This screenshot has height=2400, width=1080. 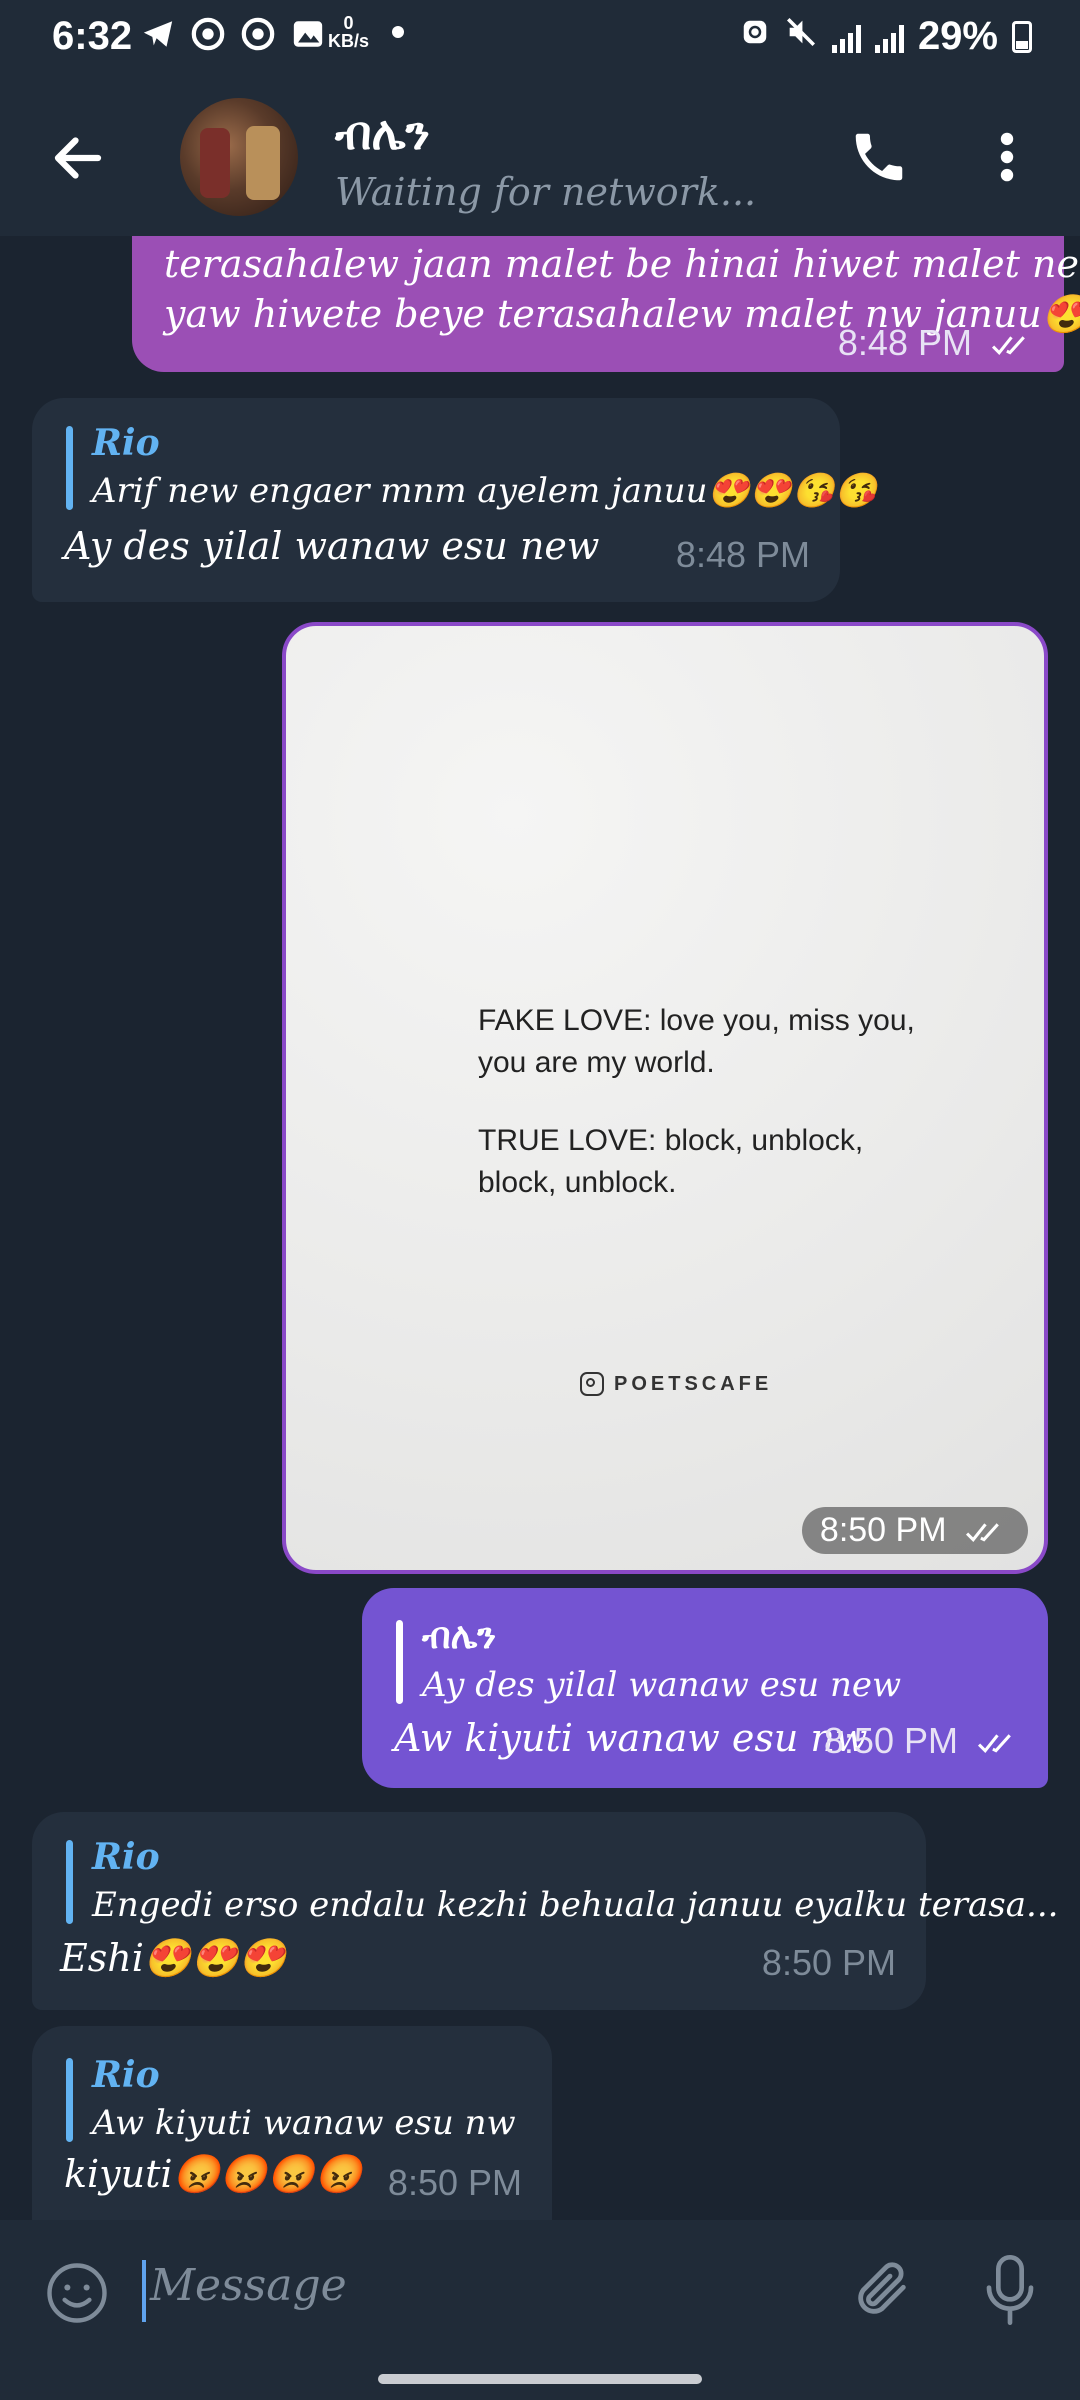 I want to click on more-vertical-icon, so click(x=1007, y=157).